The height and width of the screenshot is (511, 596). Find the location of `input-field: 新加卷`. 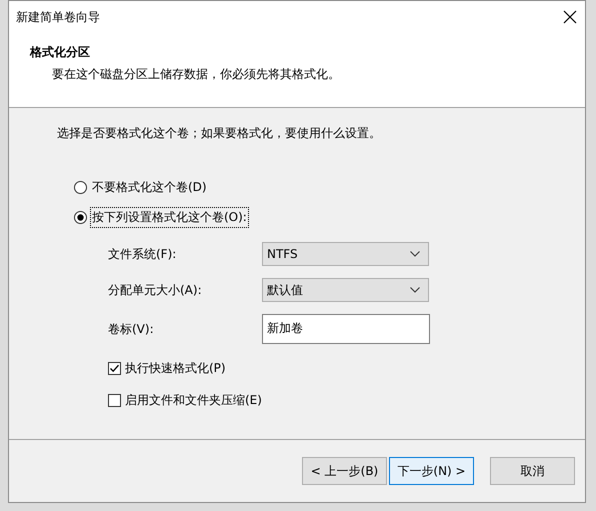

input-field: 新加卷 is located at coordinates (346, 329).